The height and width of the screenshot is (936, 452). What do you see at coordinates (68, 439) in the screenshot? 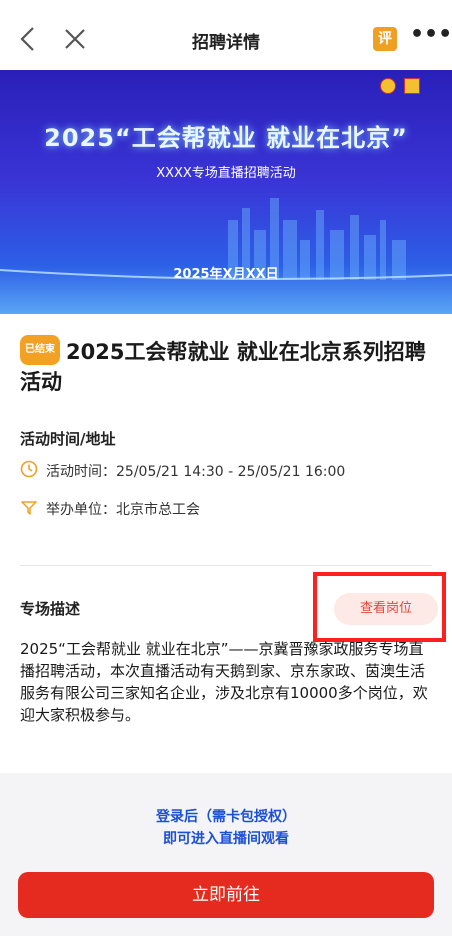
I see `time-address-label: 活动时间/地址` at bounding box center [68, 439].